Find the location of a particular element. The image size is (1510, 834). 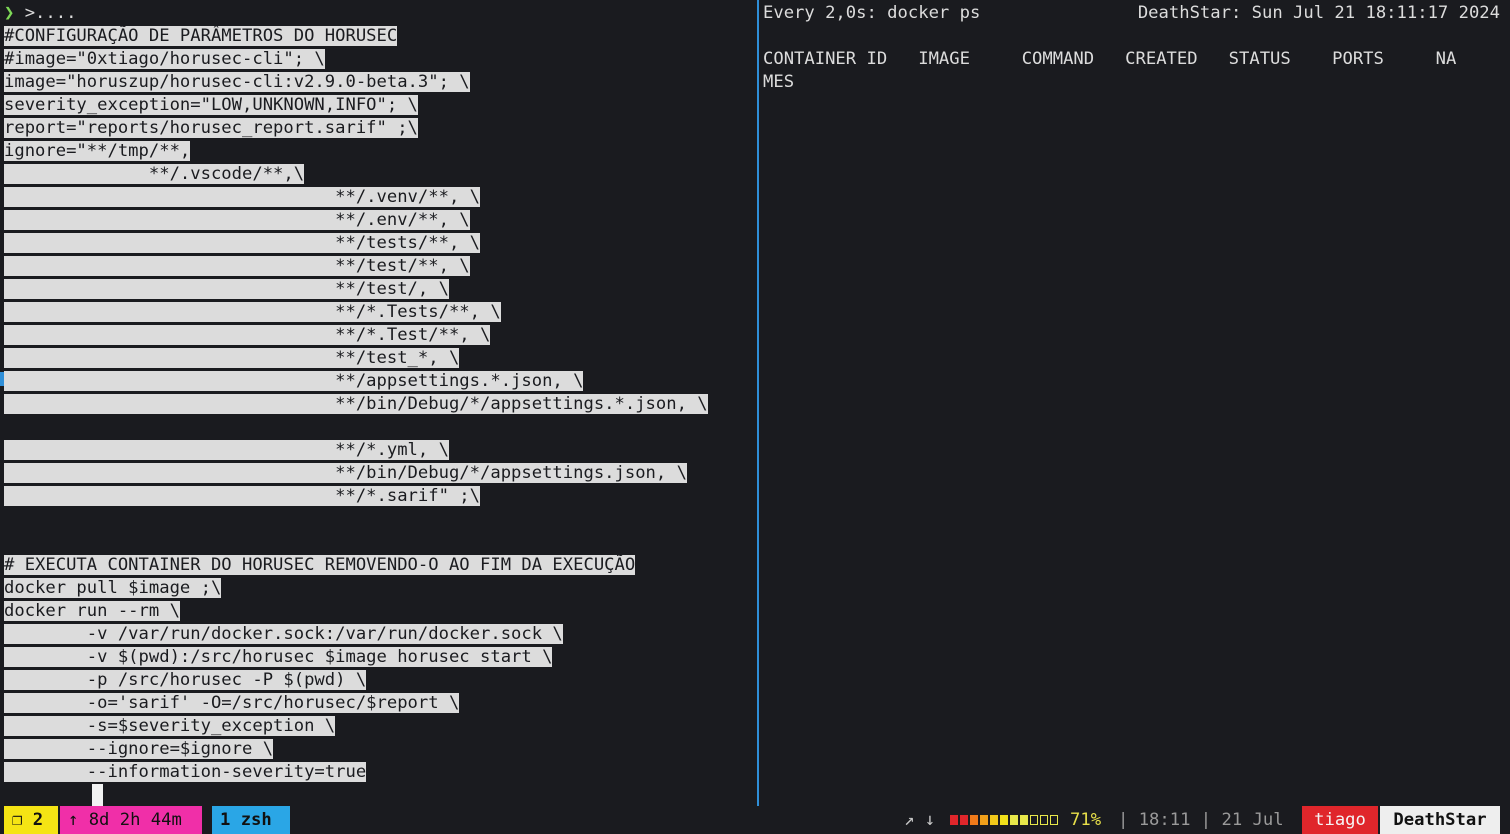

code-line: **/bin/Debug/*/appsettings.*.json, \ is located at coordinates (356, 404).